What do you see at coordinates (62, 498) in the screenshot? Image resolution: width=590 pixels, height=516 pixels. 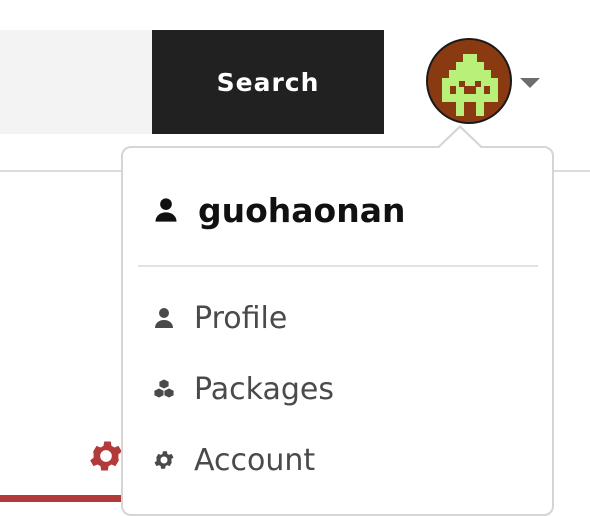 I see `active-tab-underline` at bounding box center [62, 498].